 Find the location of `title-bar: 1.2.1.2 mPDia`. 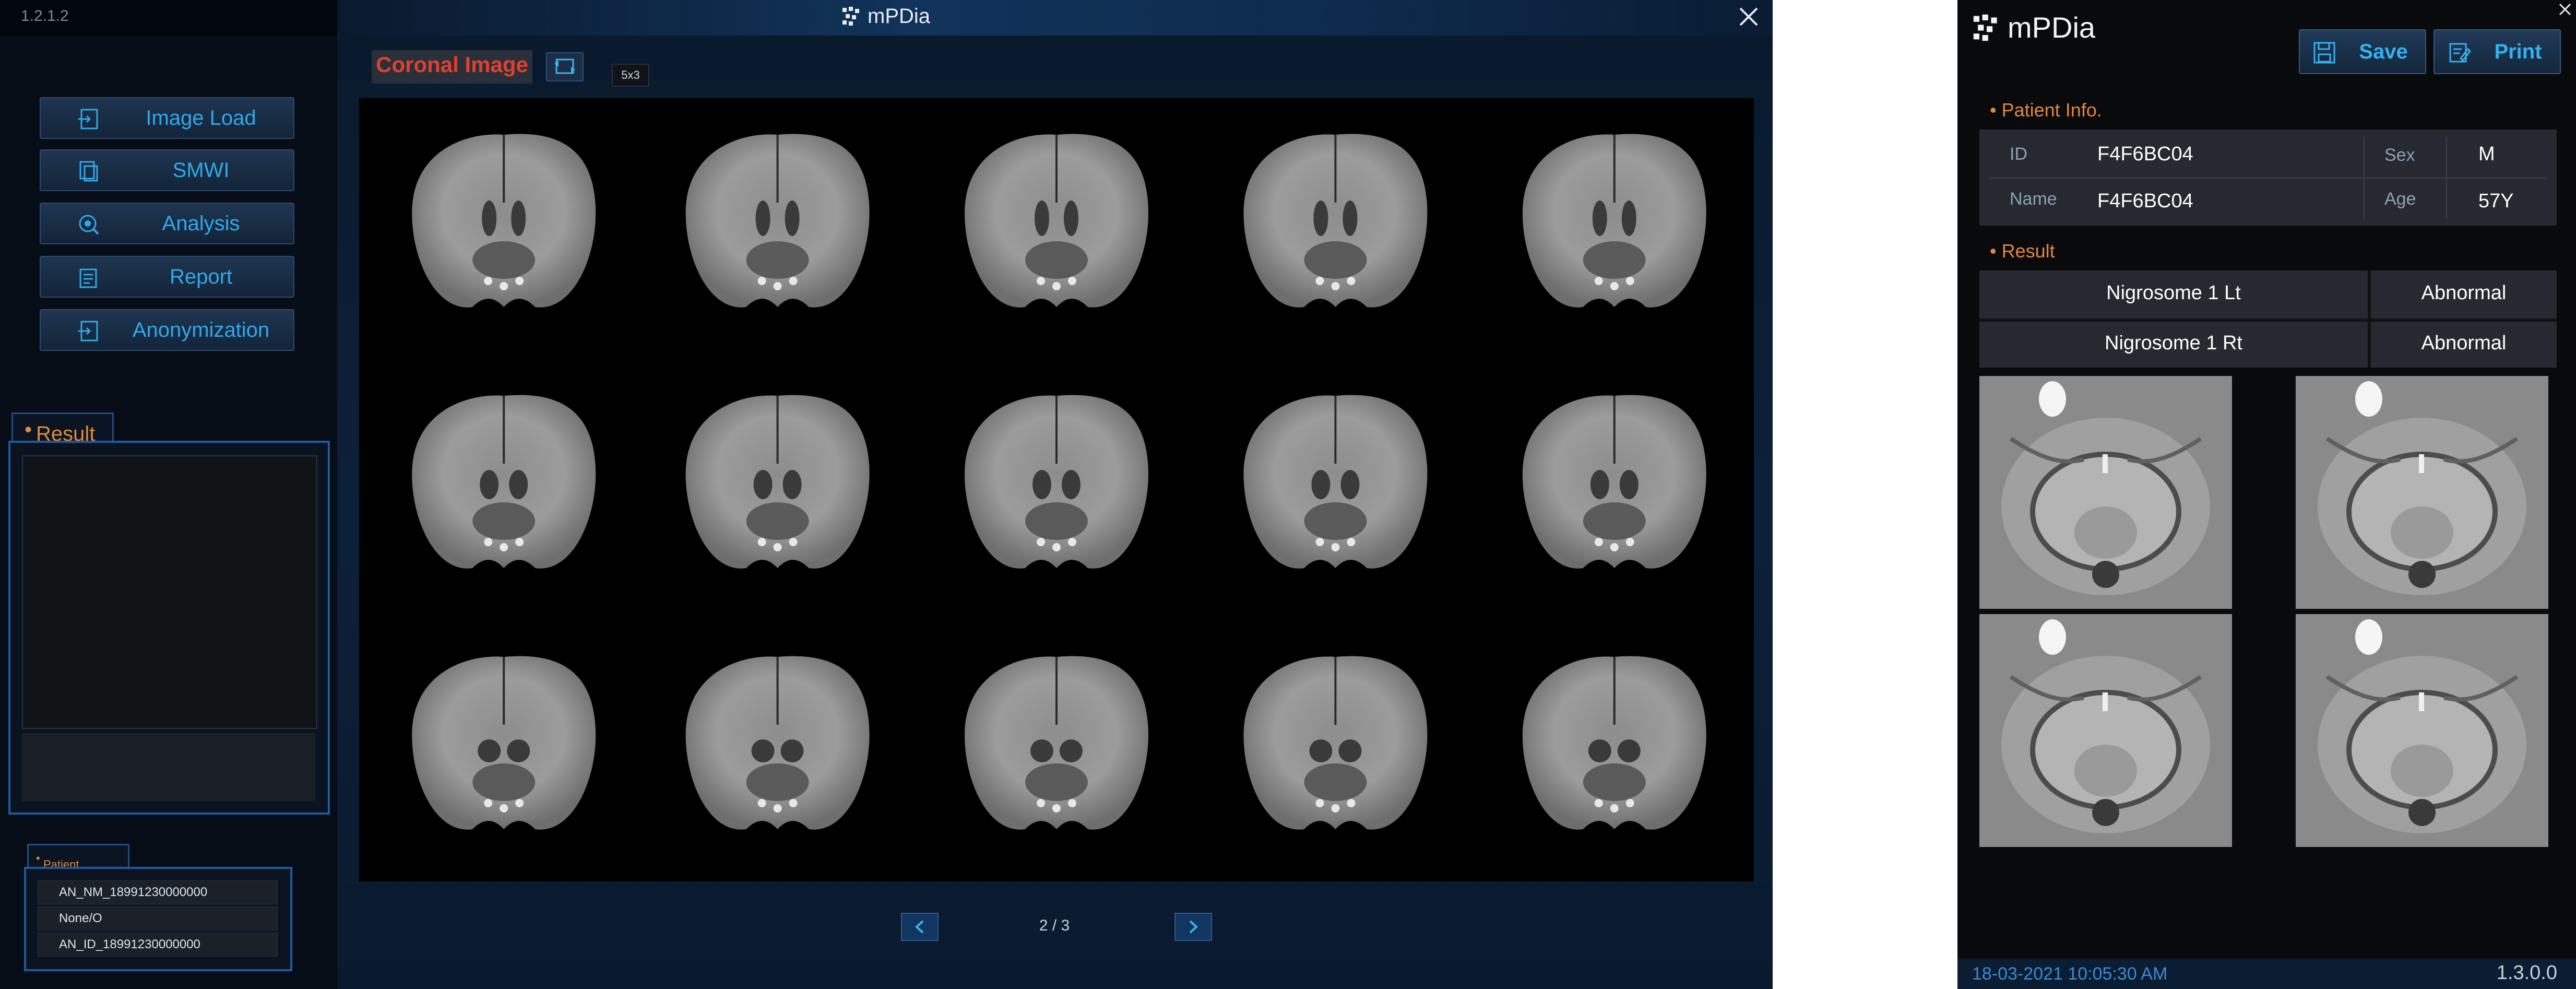

title-bar: 1.2.1.2 mPDia is located at coordinates (886, 18).